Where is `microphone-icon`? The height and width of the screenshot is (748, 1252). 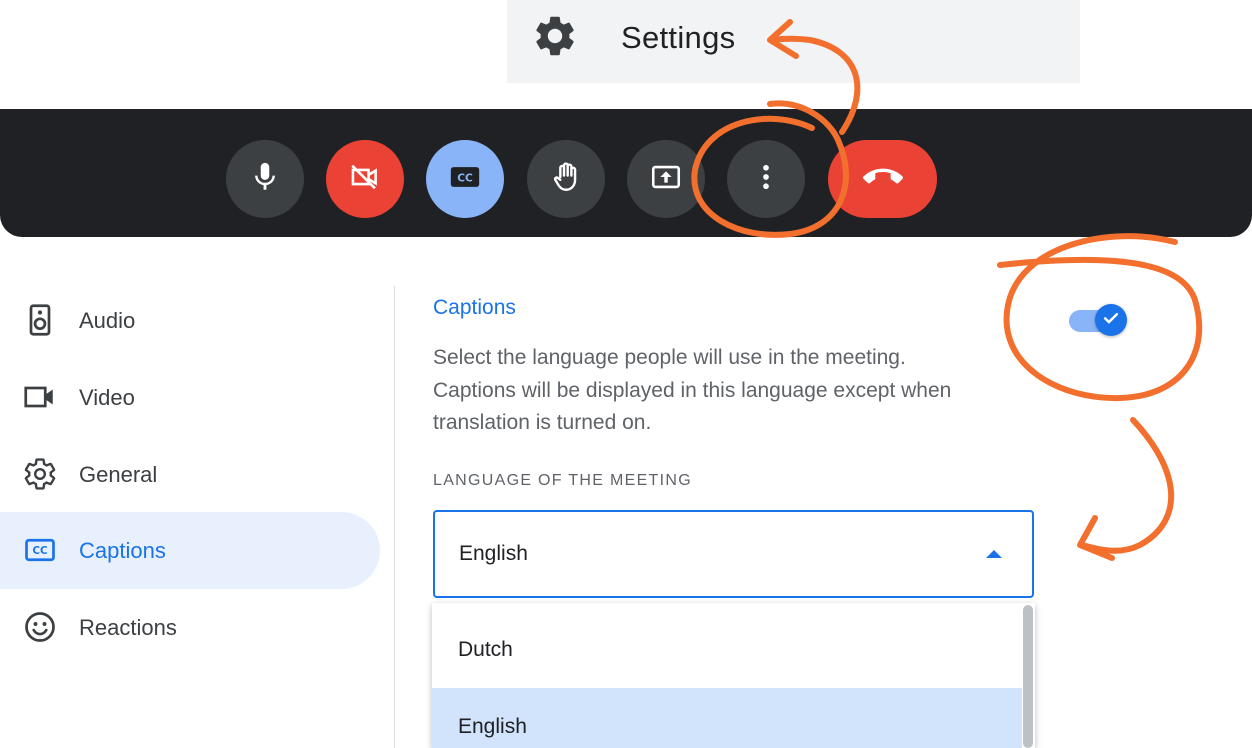 microphone-icon is located at coordinates (265, 179).